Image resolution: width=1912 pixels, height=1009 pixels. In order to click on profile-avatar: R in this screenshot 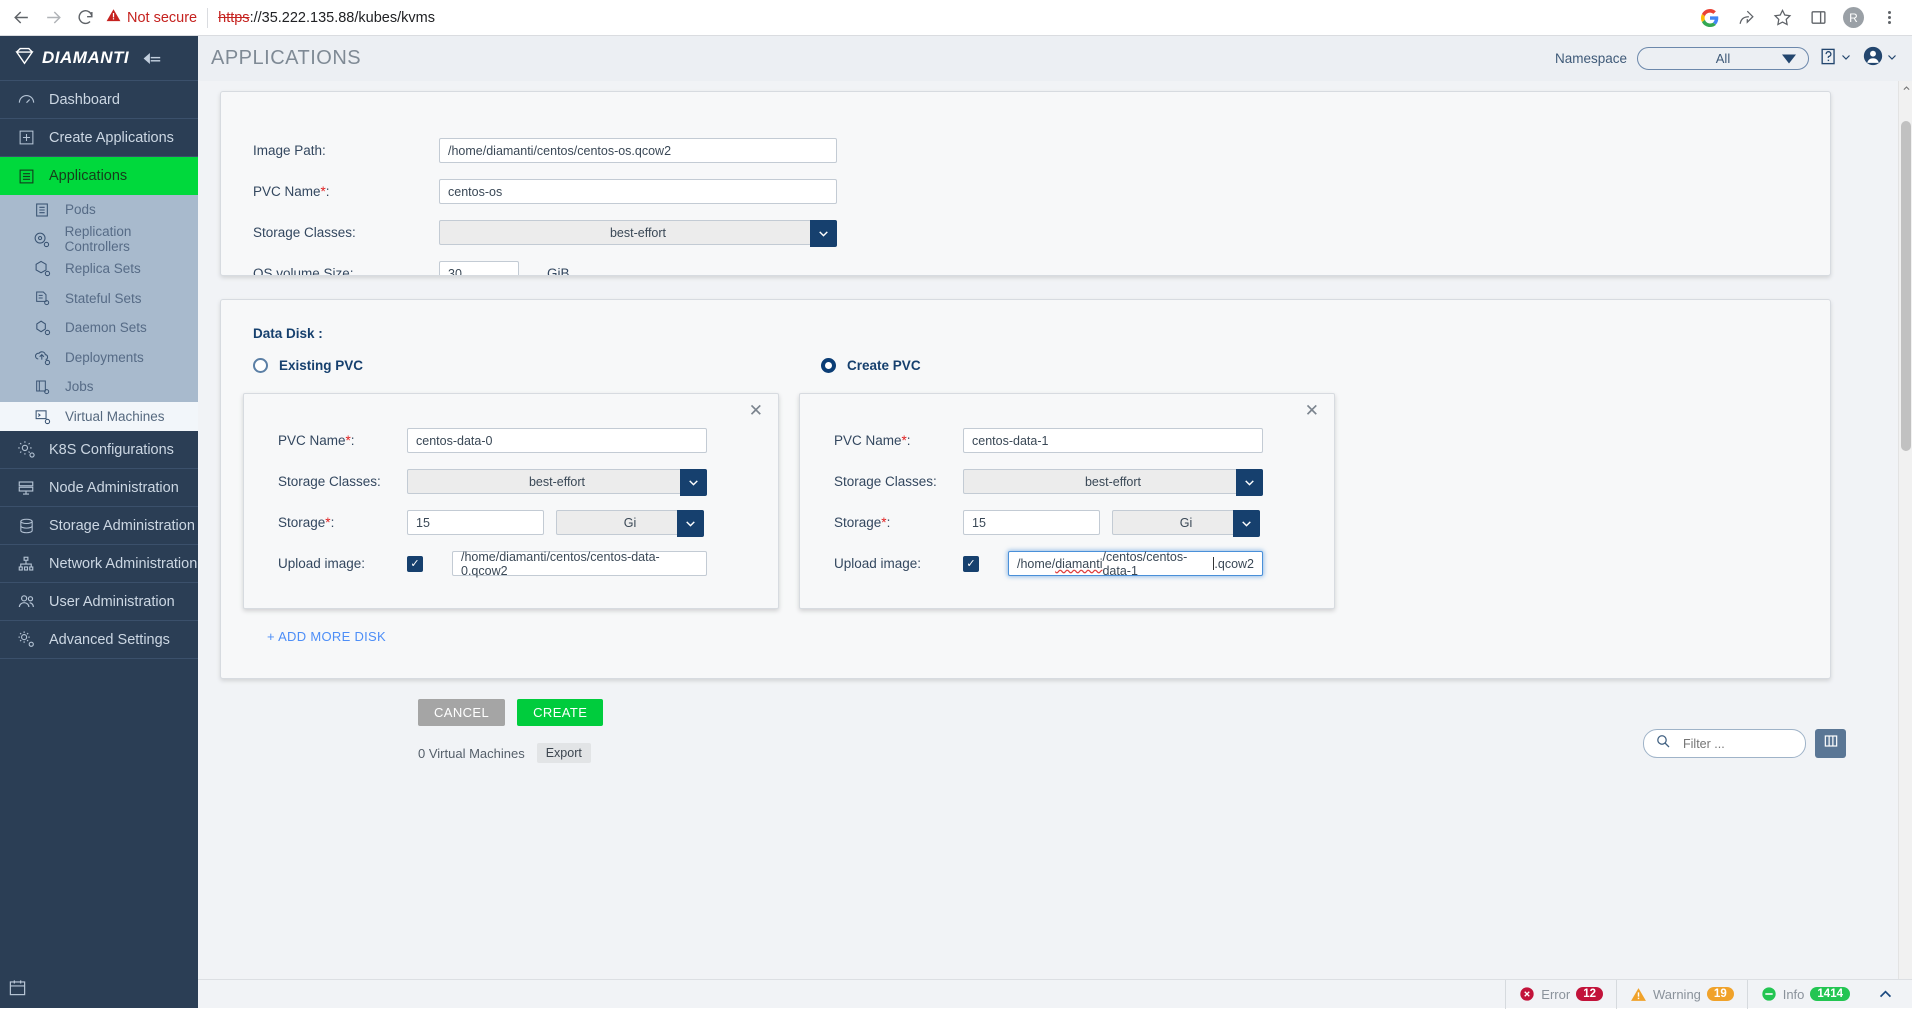, I will do `click(1853, 17)`.